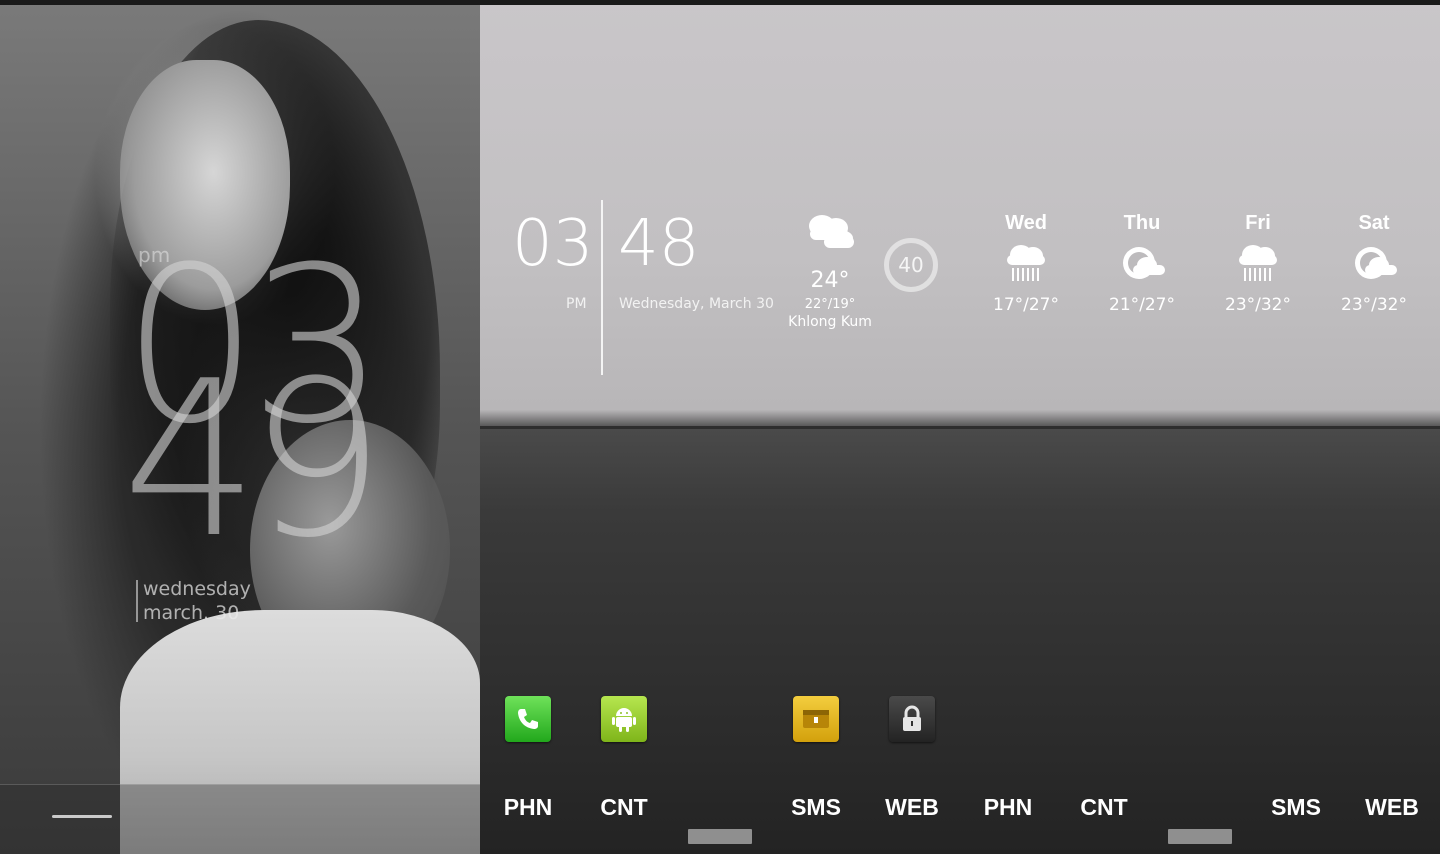 The width and height of the screenshot is (1440, 854). I want to click on cloud-icon, so click(830, 230).